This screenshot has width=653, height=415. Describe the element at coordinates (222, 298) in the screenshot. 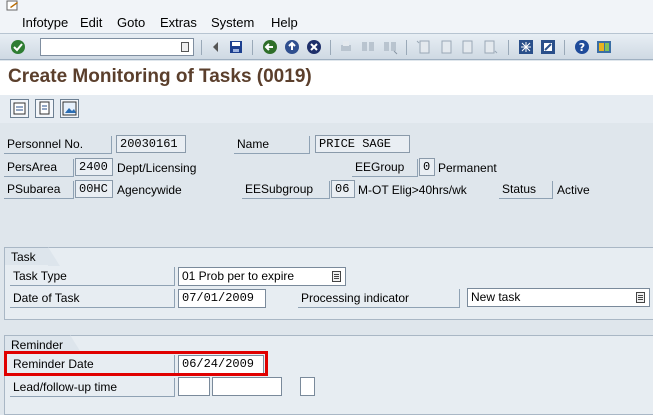

I see `date-of-task-field: 07/01/2009` at that location.